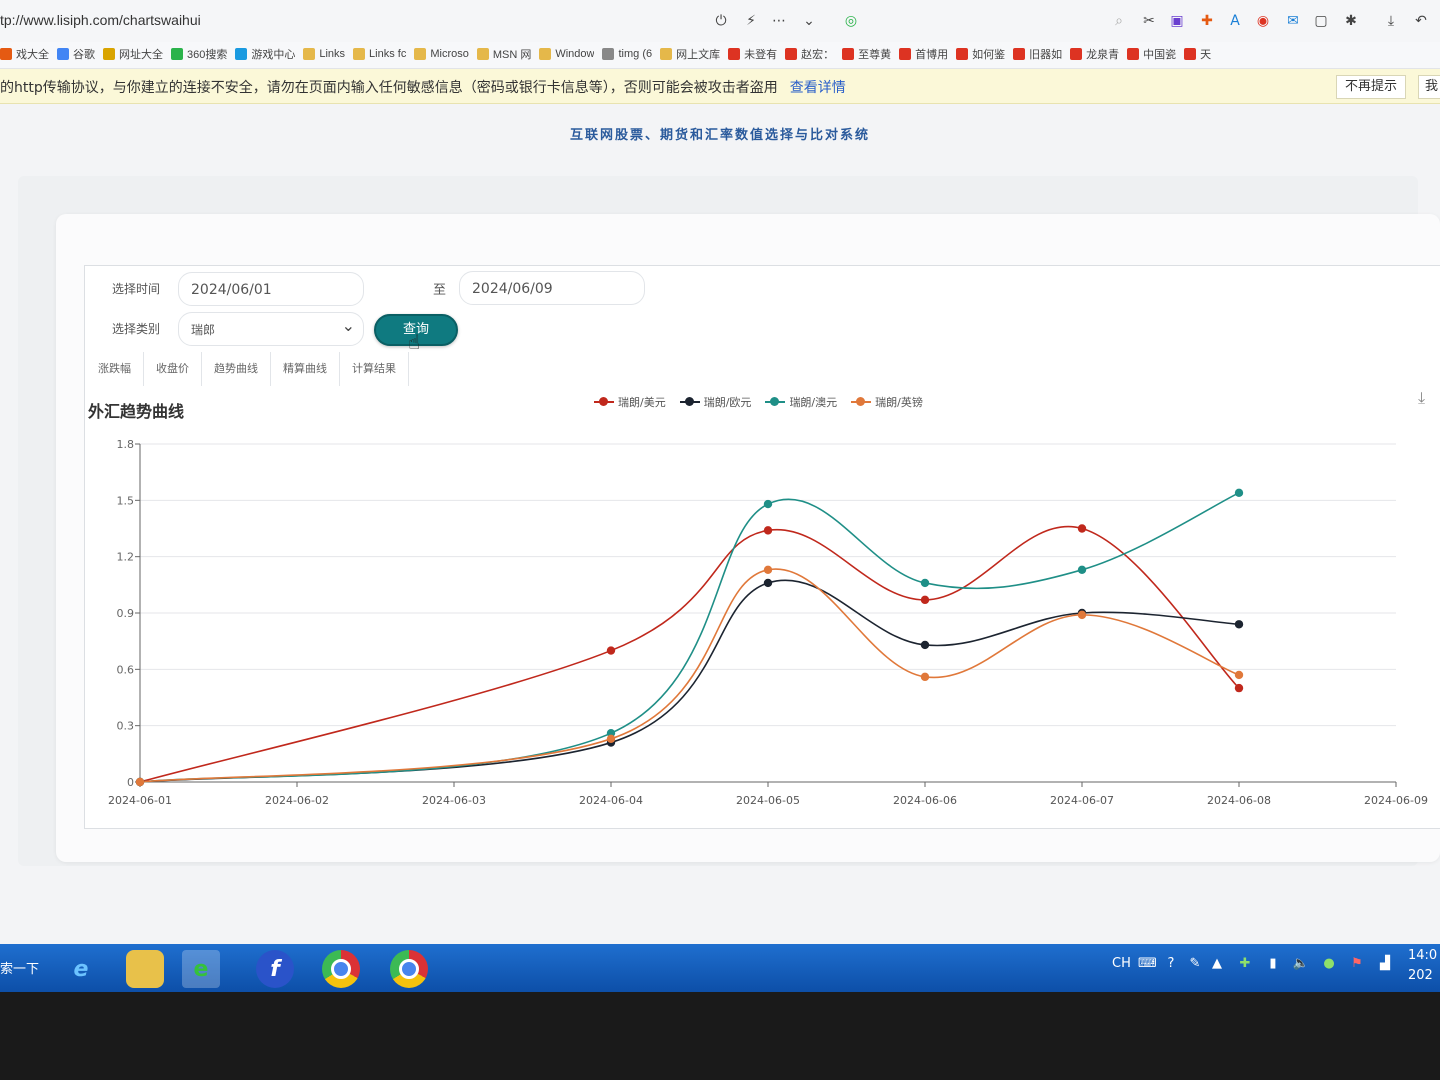  Describe the element at coordinates (1082, 800) in the screenshot. I see `x-tick-label: 2024-06-07` at that location.